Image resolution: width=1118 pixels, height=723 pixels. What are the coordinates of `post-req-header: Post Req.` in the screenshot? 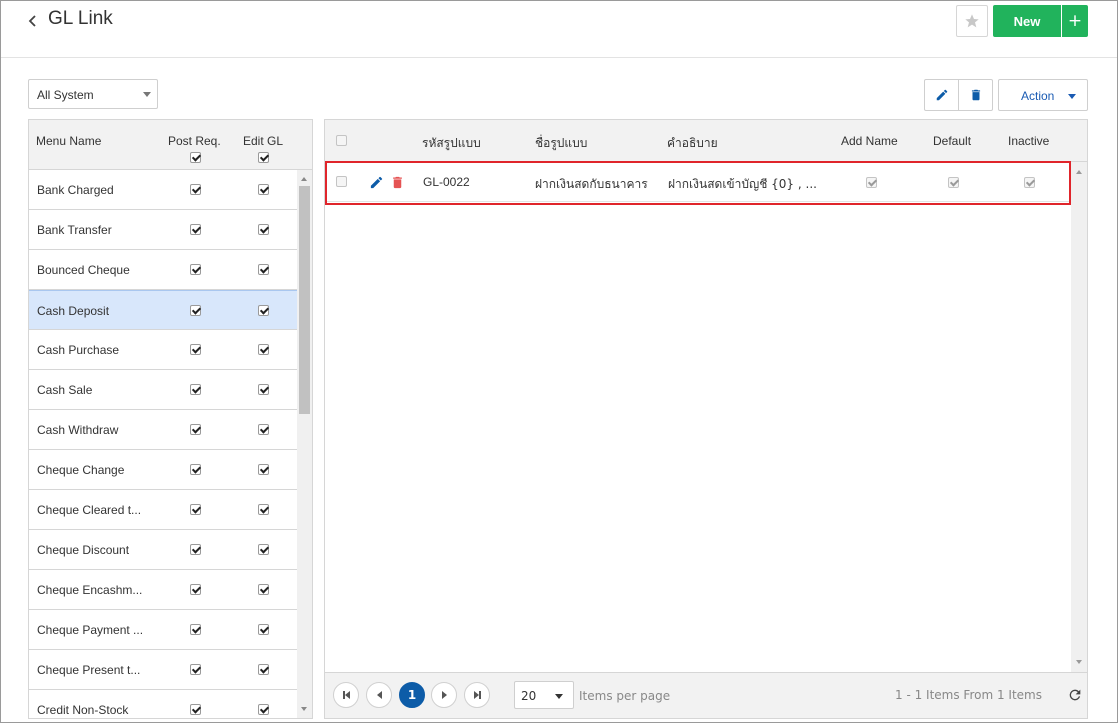 It's located at (194, 141).